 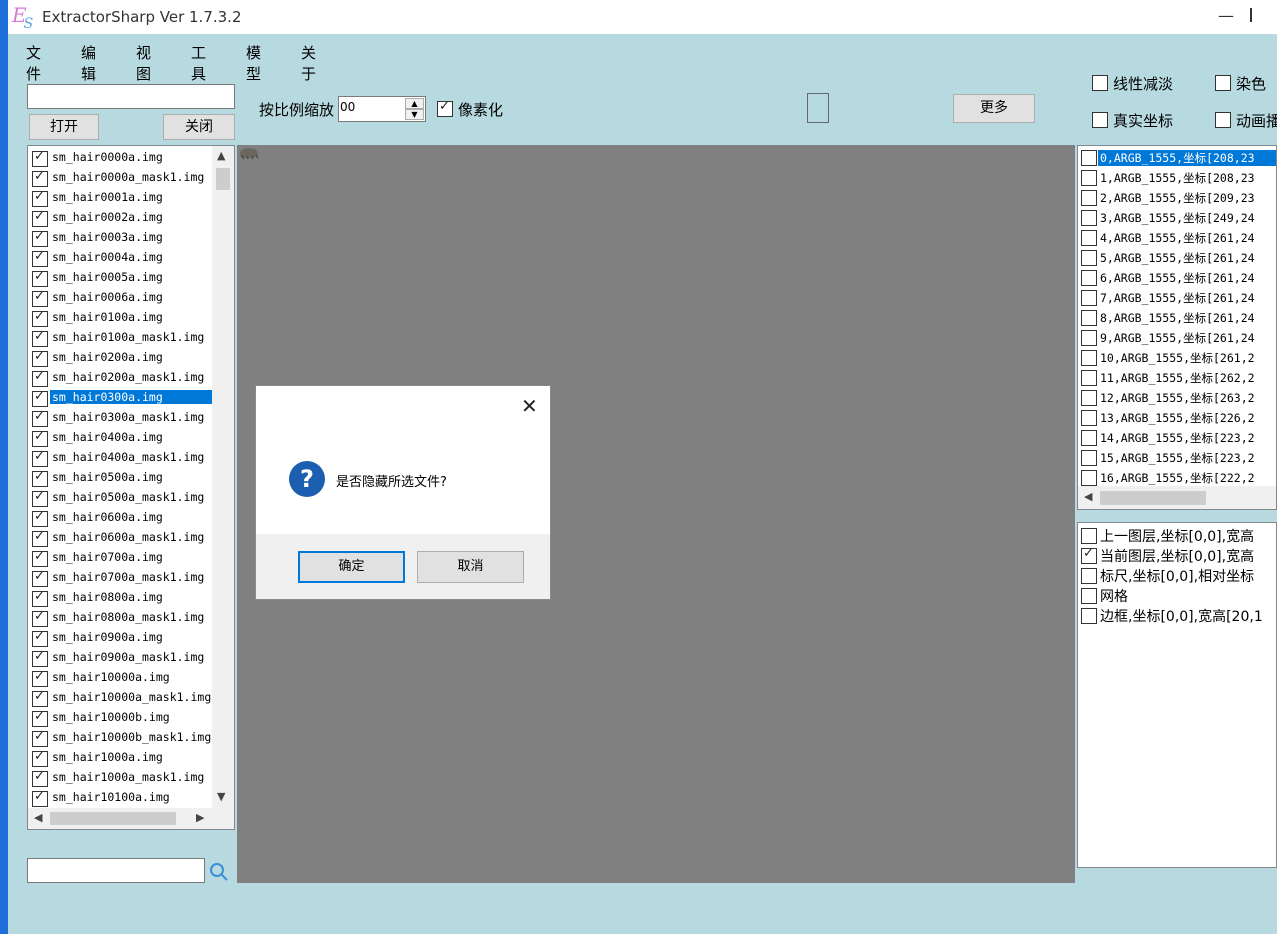 I want to click on ok-button: 确定, so click(x=351, y=567).